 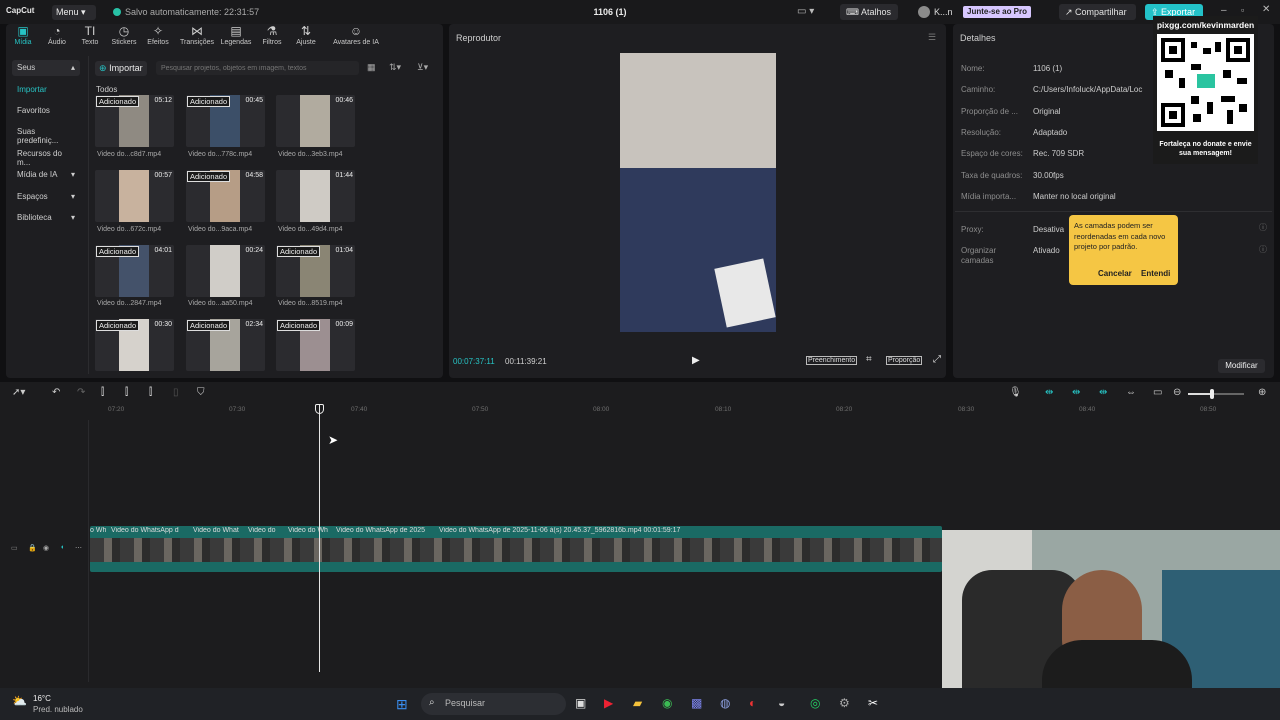 What do you see at coordinates (145, 530) in the screenshot?
I see `clip-title: Video do WhatsApp d` at bounding box center [145, 530].